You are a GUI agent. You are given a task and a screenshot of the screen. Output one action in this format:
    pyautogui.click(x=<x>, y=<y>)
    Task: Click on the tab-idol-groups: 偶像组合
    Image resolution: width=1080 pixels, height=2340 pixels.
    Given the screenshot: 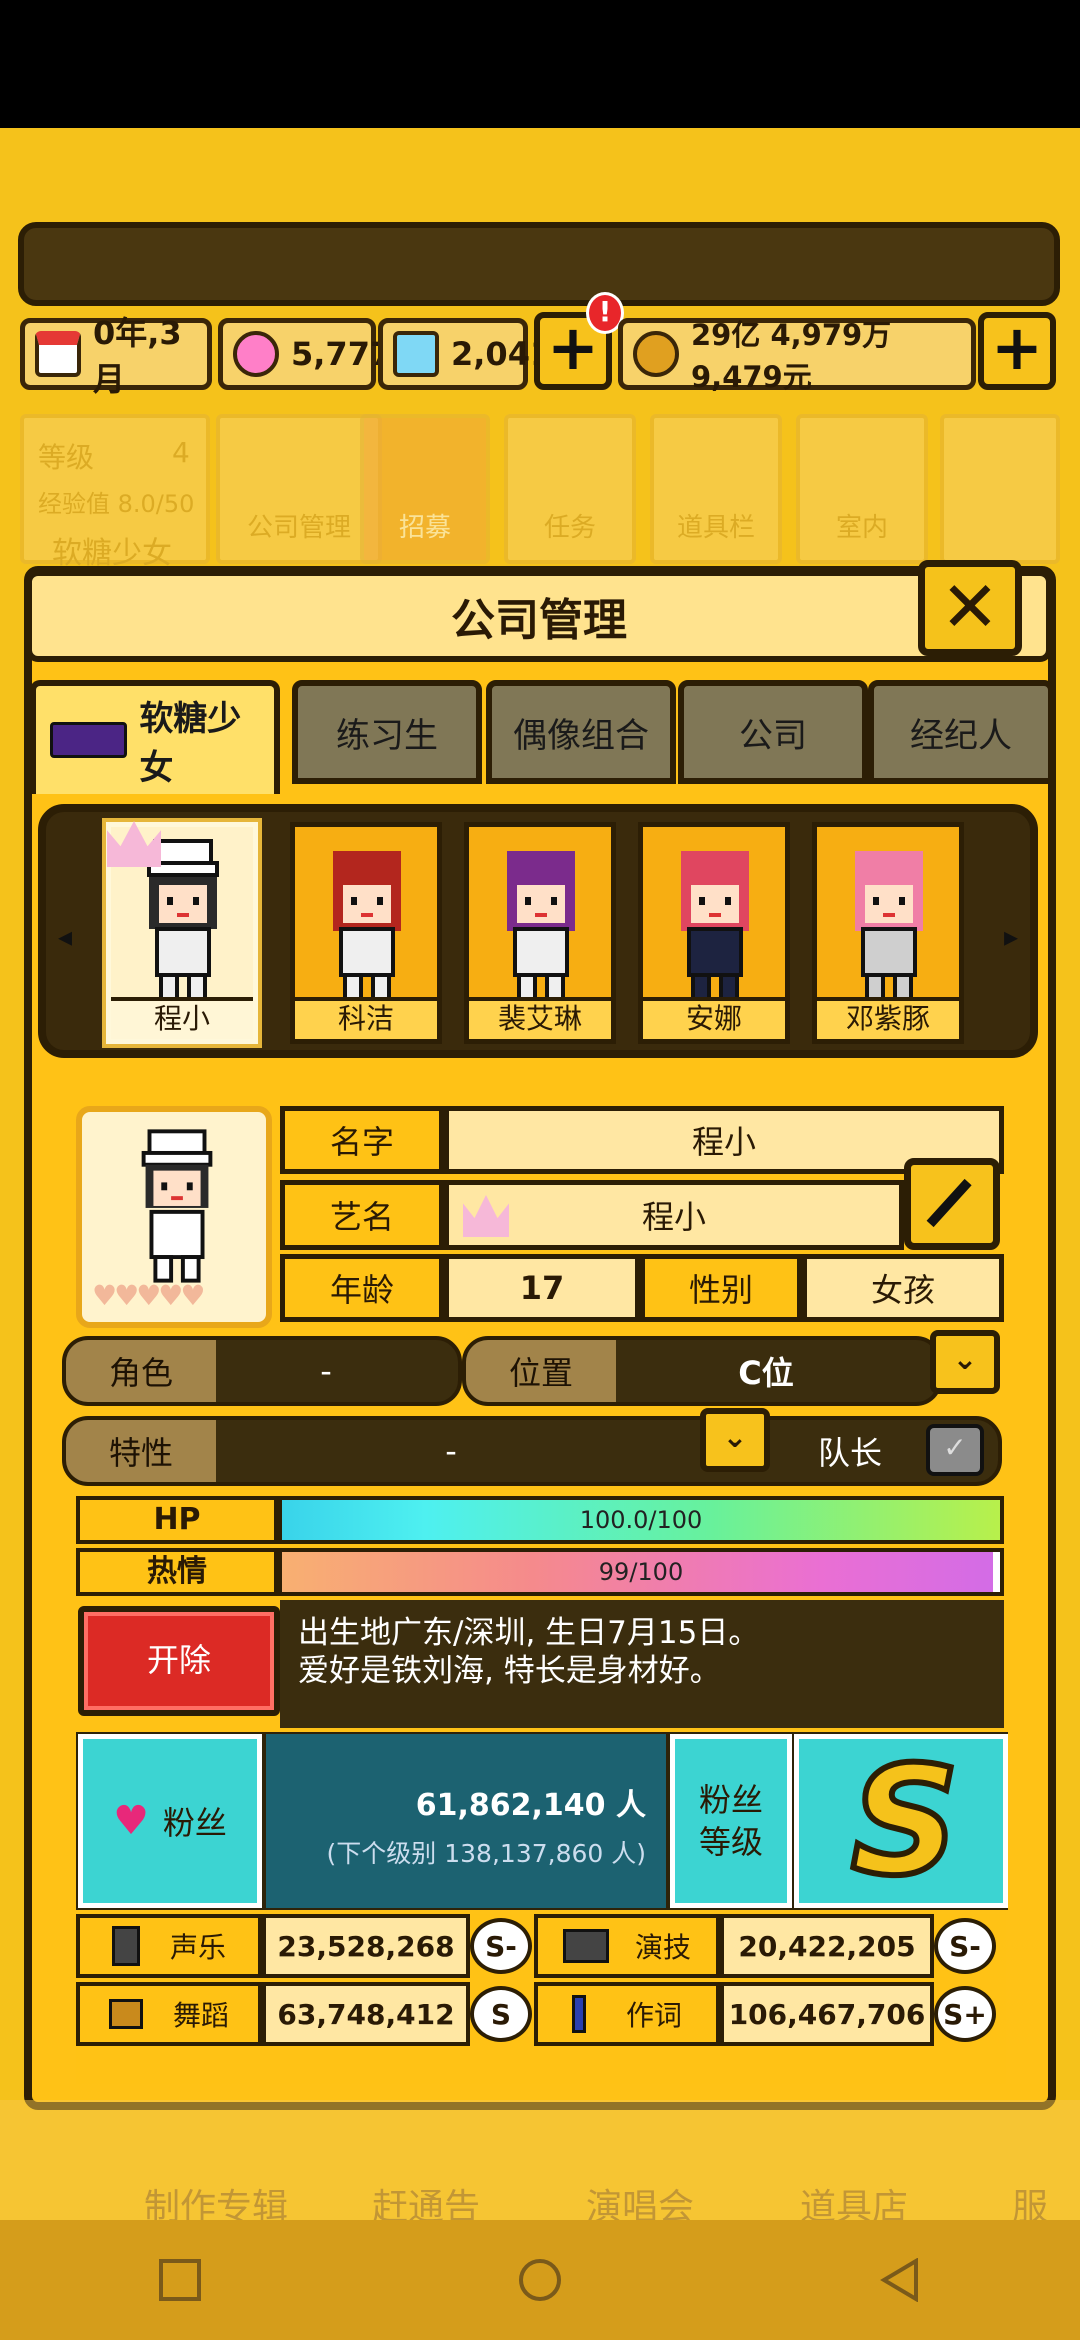 What is the action you would take?
    pyautogui.click(x=581, y=732)
    